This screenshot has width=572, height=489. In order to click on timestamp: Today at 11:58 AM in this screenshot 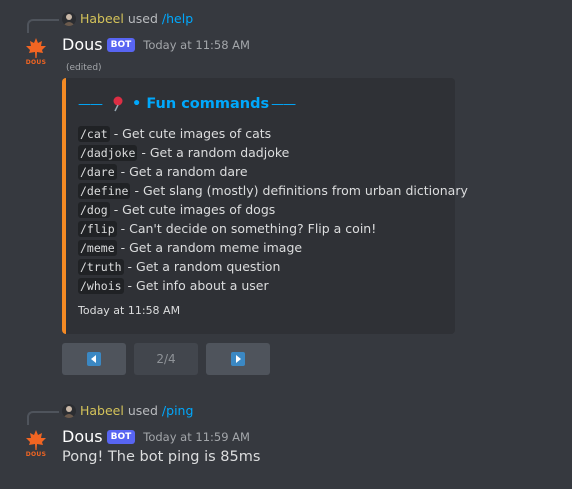, I will do `click(196, 45)`.